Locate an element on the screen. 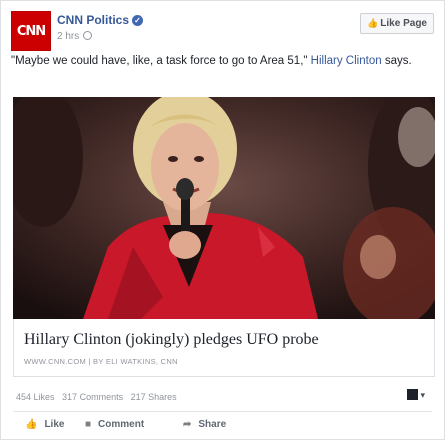  like-button: 👍 Like is located at coordinates (44, 424).